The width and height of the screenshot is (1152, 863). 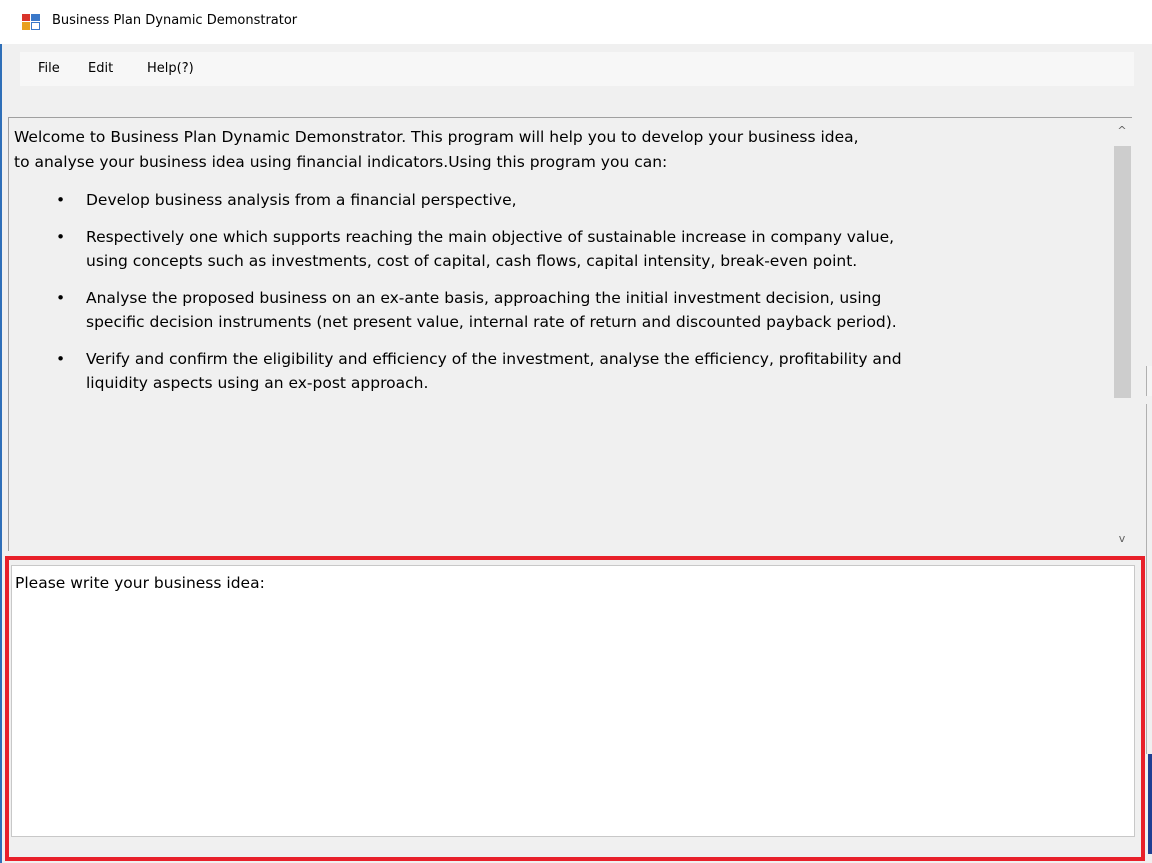 I want to click on business-idea-prompt: Please write your business idea:, so click(x=140, y=583).